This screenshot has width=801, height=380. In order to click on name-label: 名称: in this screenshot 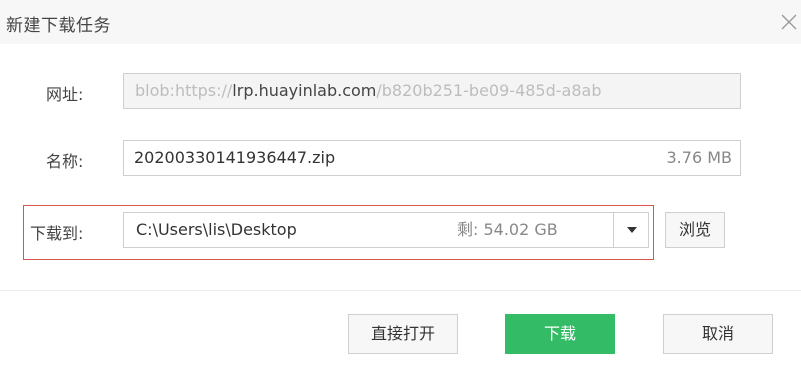, I will do `click(65, 161)`.